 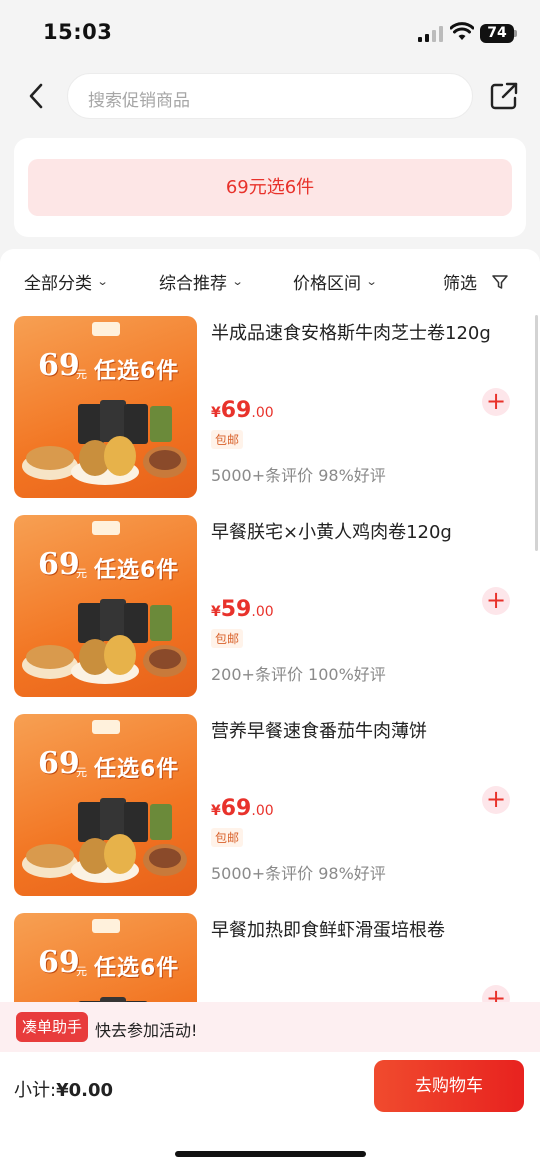 I want to click on bottom-bar: 小计:¥0.00 去购物车, so click(x=270, y=1110).